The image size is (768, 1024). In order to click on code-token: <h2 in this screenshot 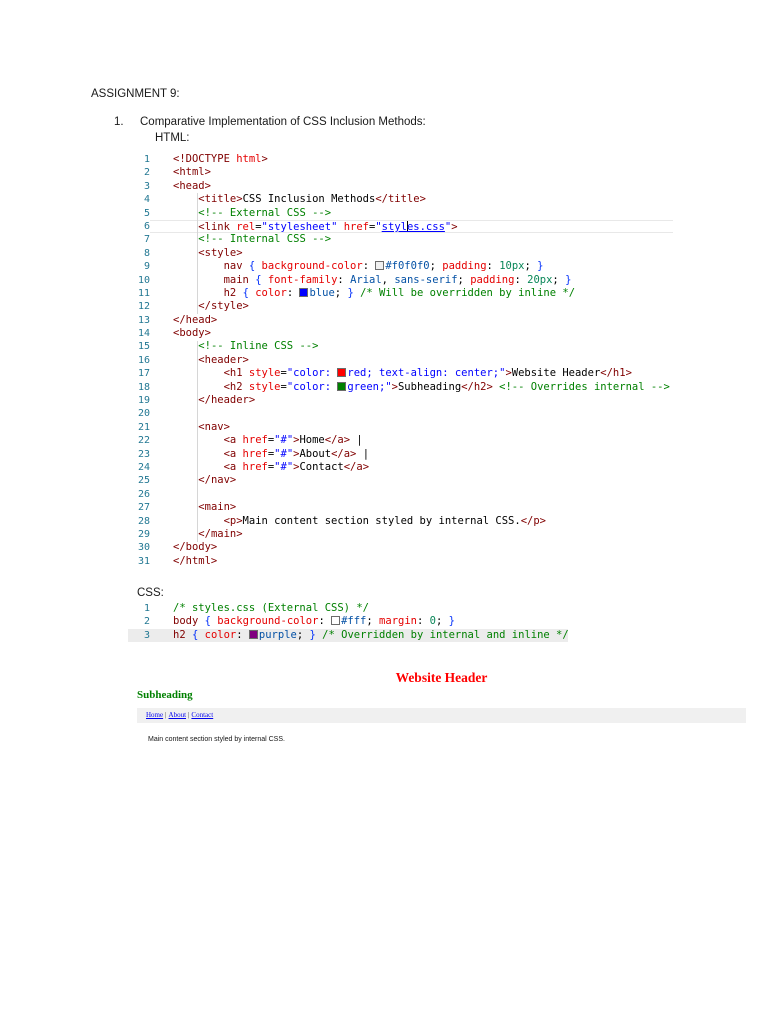, I will do `click(236, 386)`.